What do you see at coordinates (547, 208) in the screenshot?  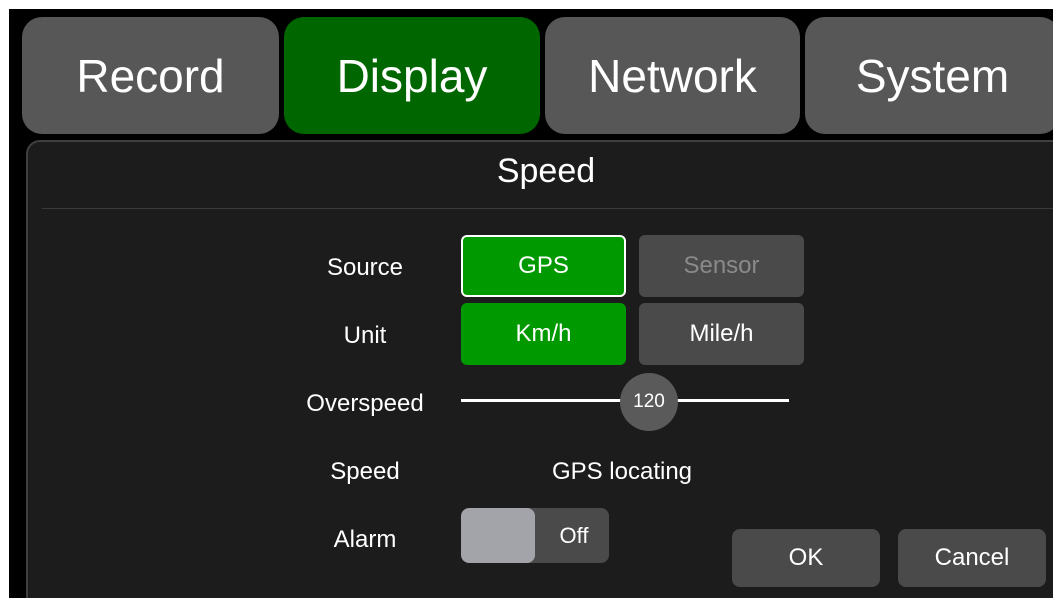 I see `title-divider` at bounding box center [547, 208].